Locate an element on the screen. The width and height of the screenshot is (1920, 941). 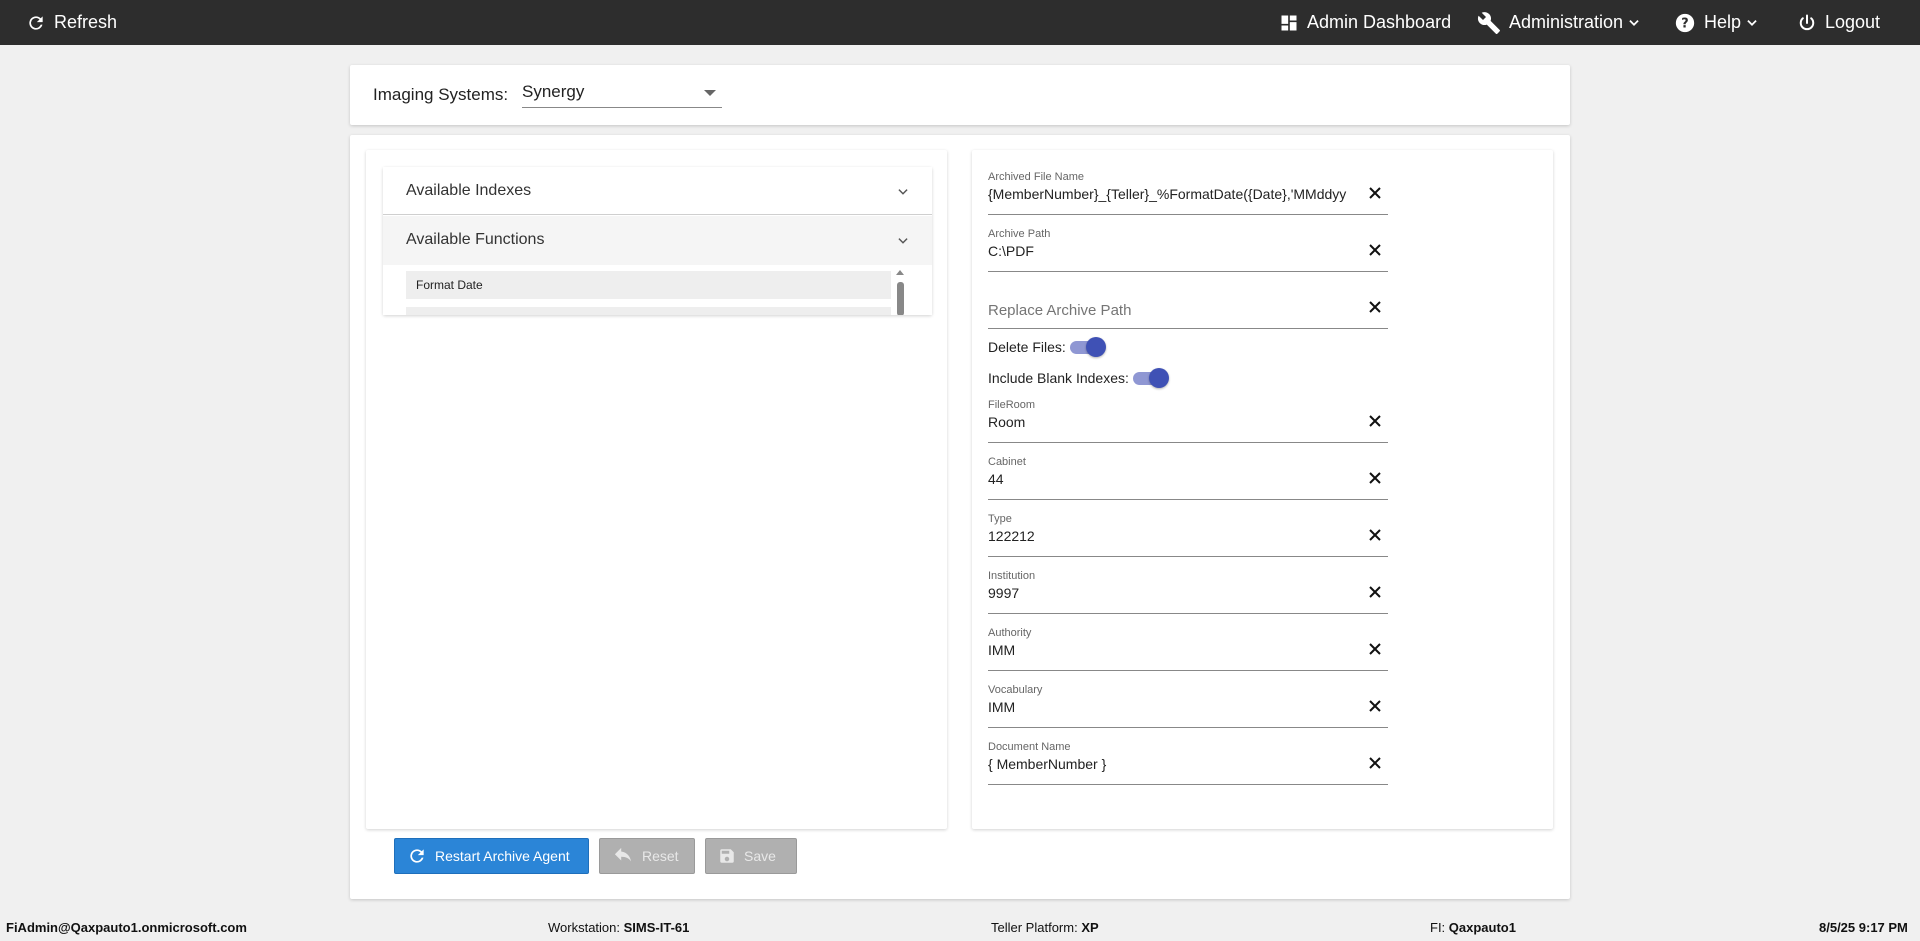
available-functions-header: Available Functions is located at coordinates (657, 240).